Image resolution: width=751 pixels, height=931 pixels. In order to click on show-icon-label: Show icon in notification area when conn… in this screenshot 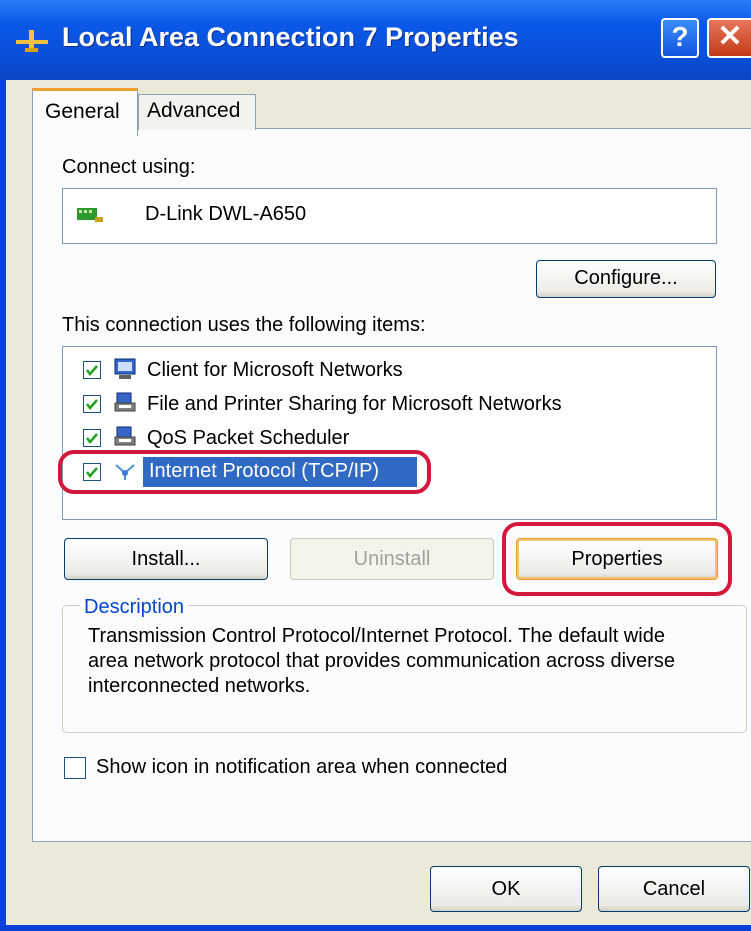, I will do `click(301, 767)`.